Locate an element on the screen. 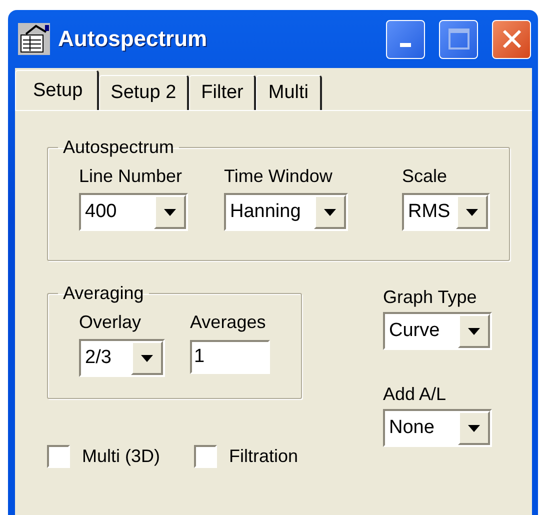  maximize-button is located at coordinates (458, 39).